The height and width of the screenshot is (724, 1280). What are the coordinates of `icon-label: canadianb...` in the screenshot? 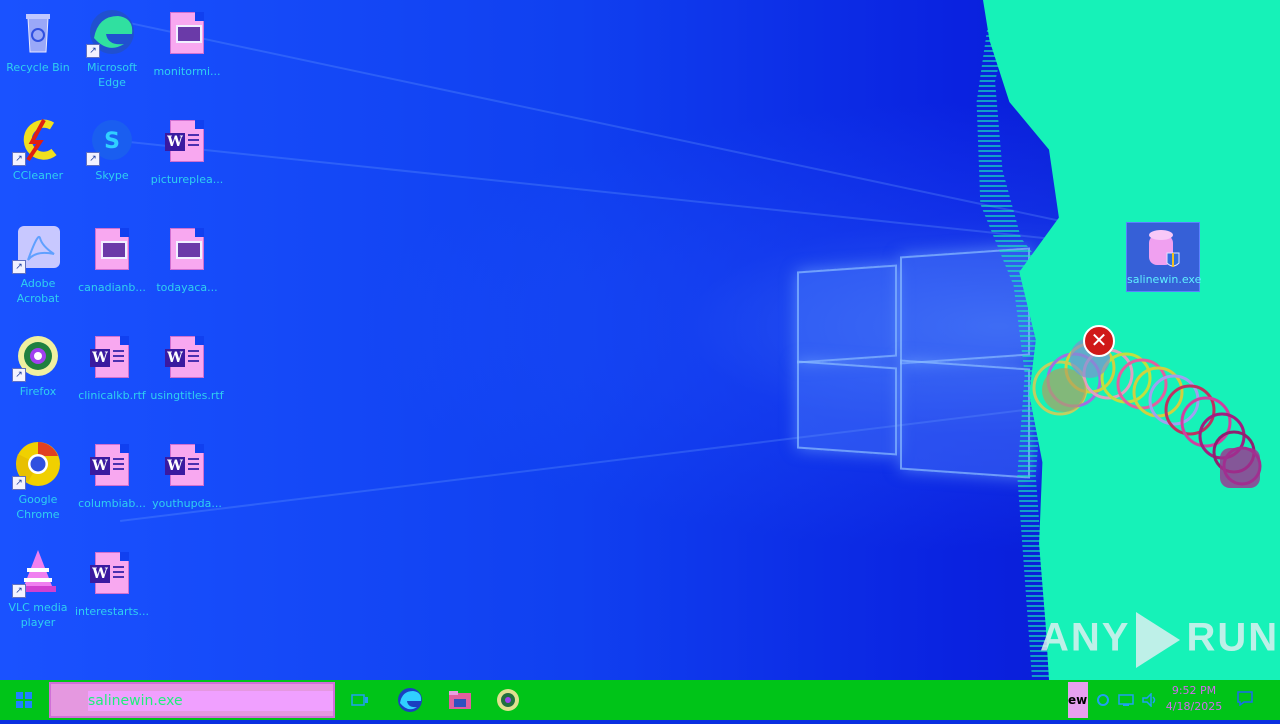 It's located at (112, 287).